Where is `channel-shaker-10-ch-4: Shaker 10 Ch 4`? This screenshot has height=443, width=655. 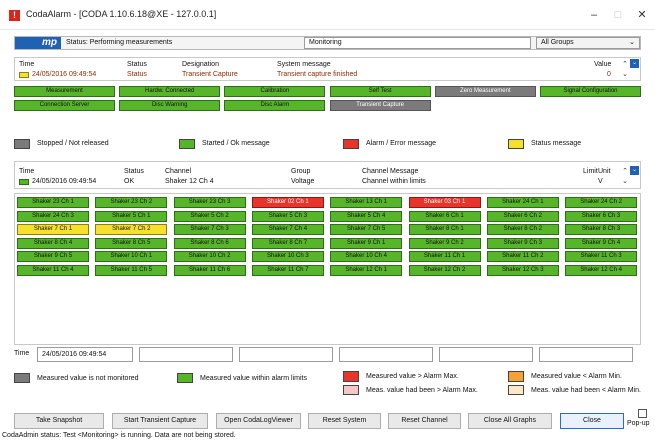
channel-shaker-10-ch-4: Shaker 10 Ch 4 is located at coordinates (366, 256).